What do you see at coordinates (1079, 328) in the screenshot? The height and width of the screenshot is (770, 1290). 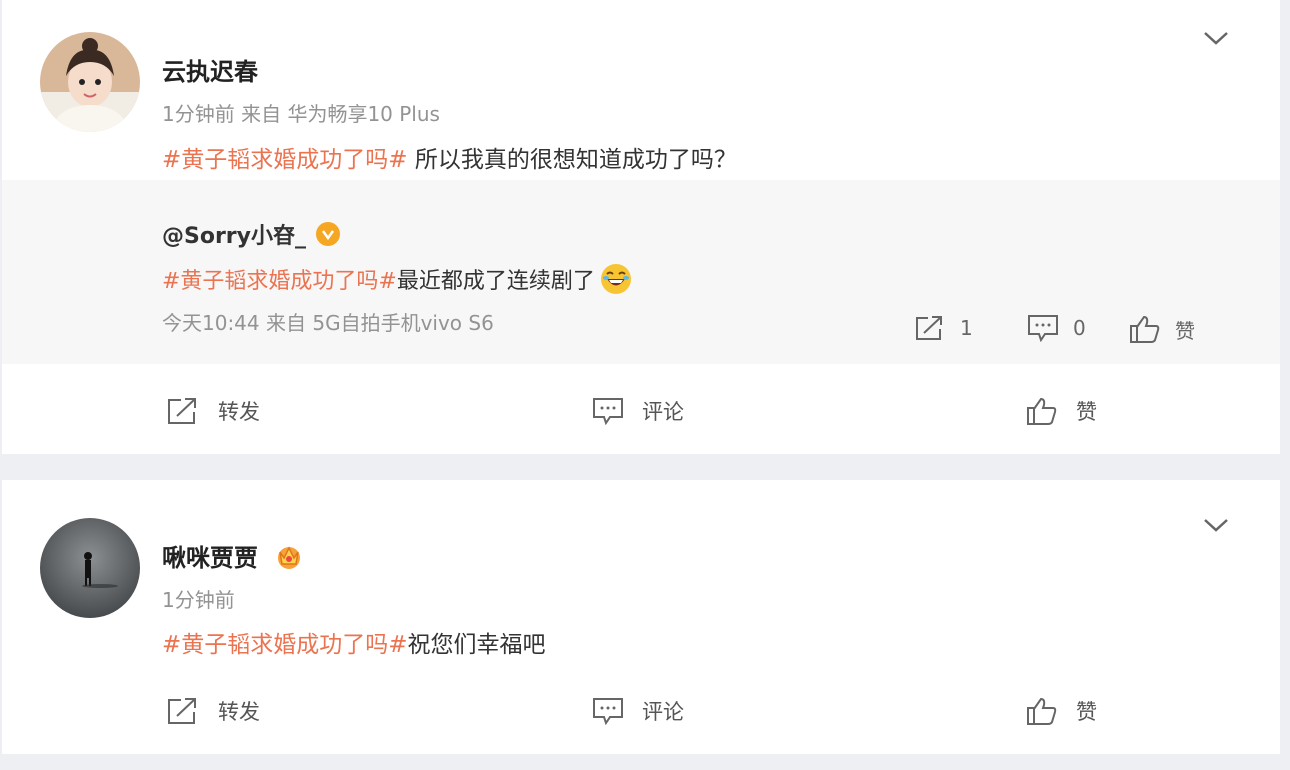 I see `comment-count: 0` at bounding box center [1079, 328].